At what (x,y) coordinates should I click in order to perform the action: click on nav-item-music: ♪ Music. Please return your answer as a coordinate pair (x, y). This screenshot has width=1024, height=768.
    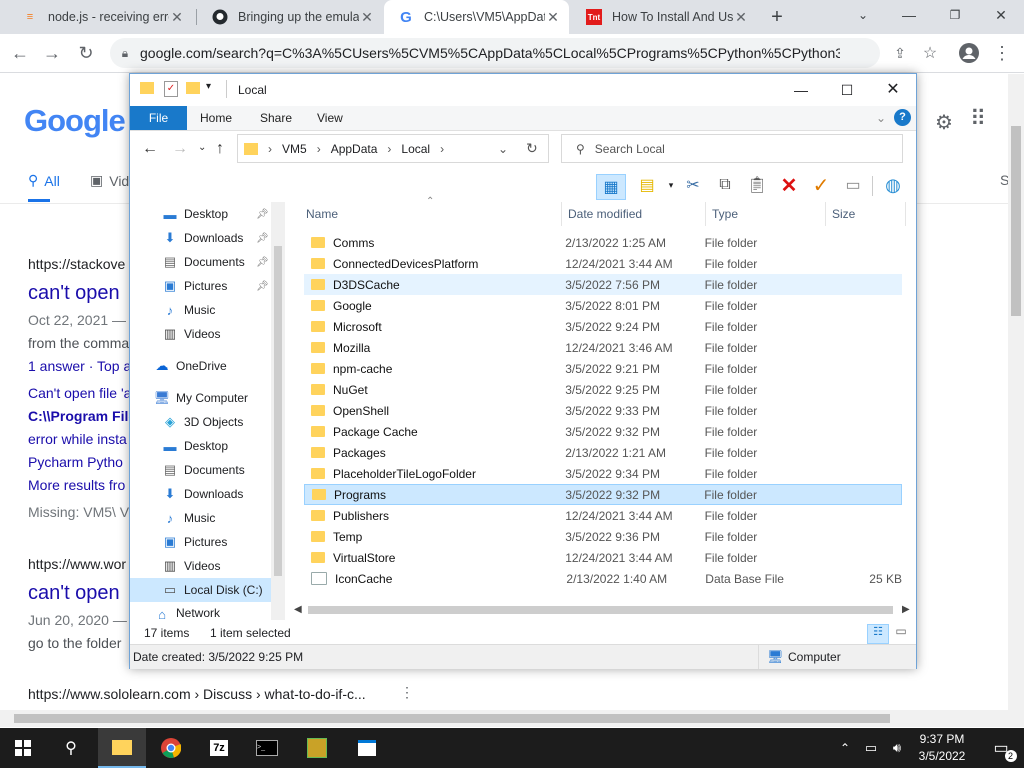
    Looking at the image, I should click on (224, 518).